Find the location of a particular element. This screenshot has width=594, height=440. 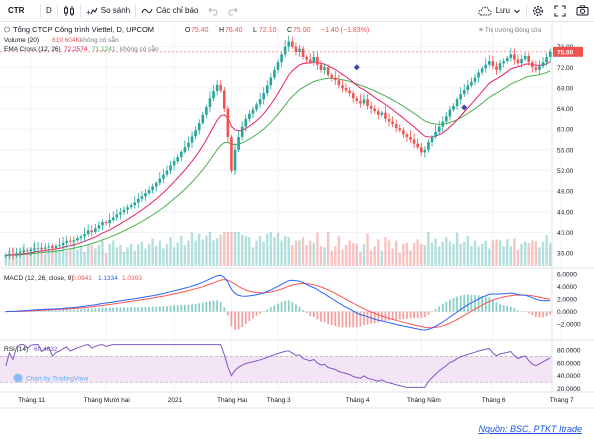

settings-button is located at coordinates (538, 11).